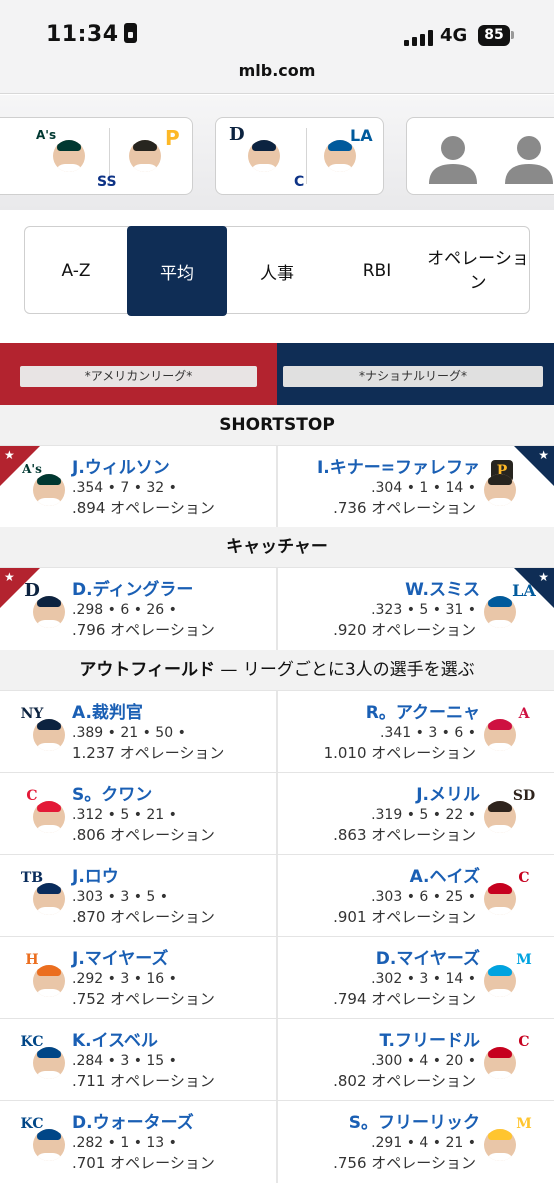 This screenshot has width=554, height=1199. Describe the element at coordinates (112, 792) in the screenshot. I see `player-name: S。クワン` at that location.